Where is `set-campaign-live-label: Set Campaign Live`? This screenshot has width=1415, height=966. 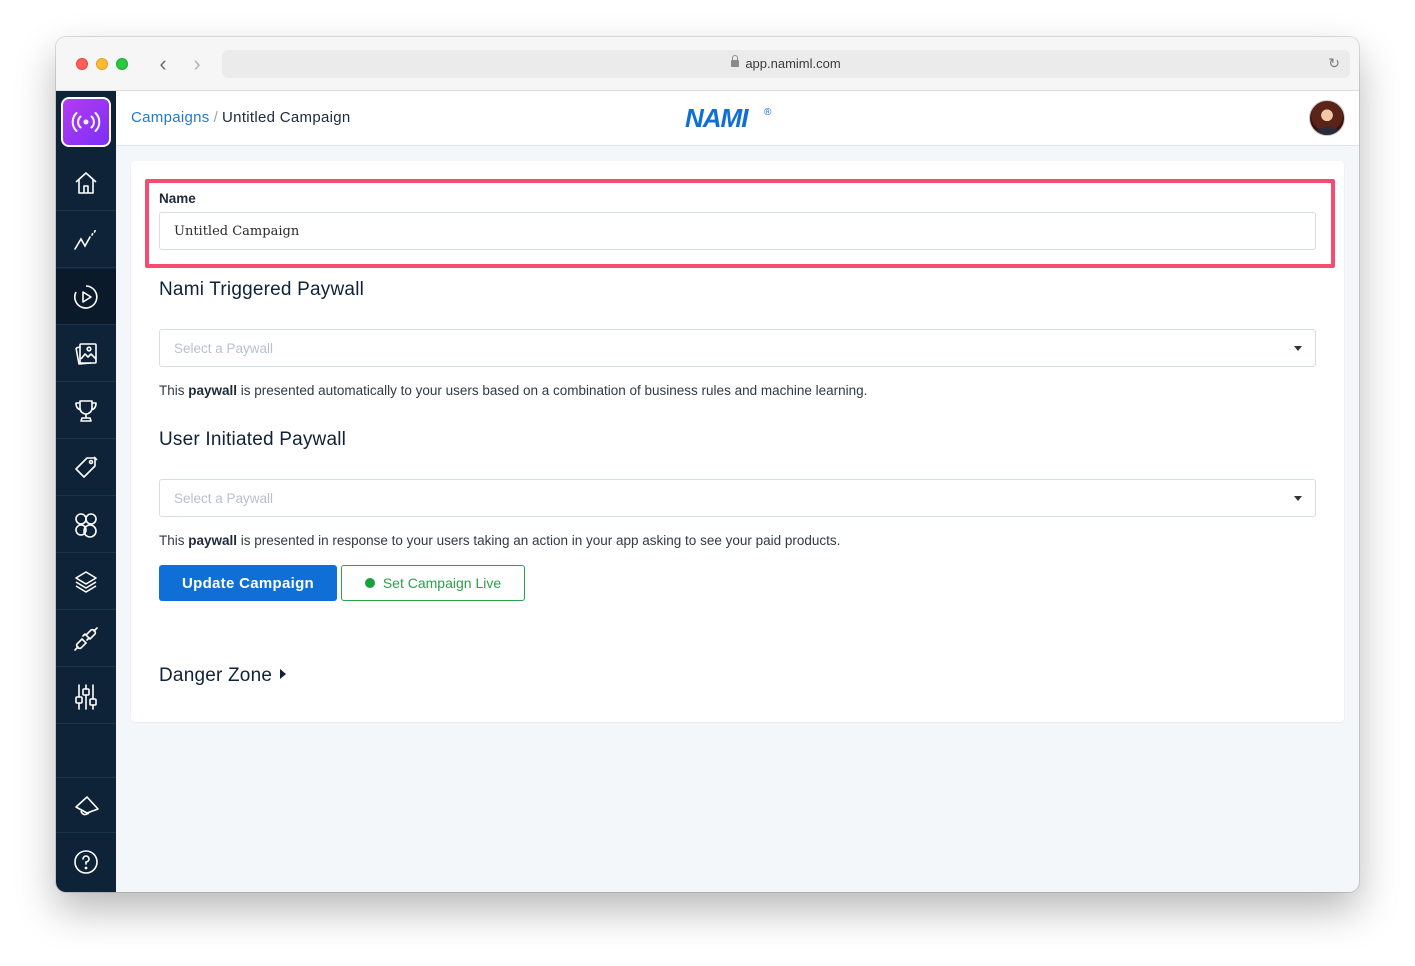
set-campaign-live-label: Set Campaign Live is located at coordinates (442, 583).